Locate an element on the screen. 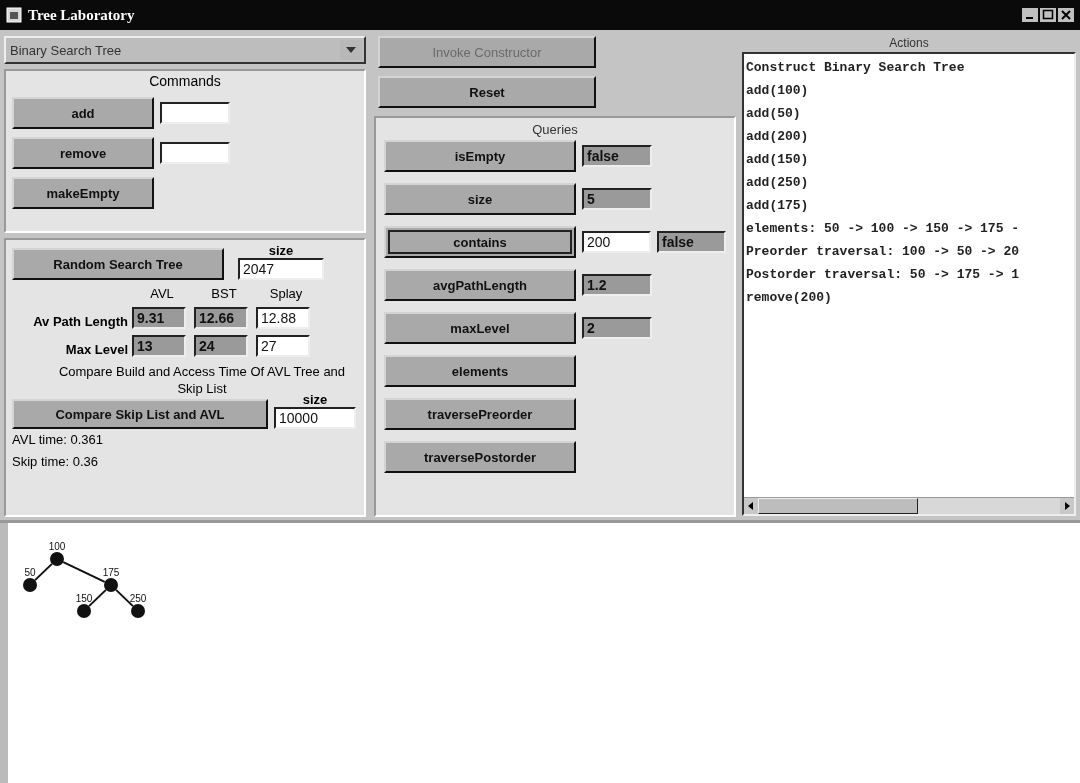 Image resolution: width=1080 pixels, height=783 pixels. value-field: 12.88 is located at coordinates (283, 318).